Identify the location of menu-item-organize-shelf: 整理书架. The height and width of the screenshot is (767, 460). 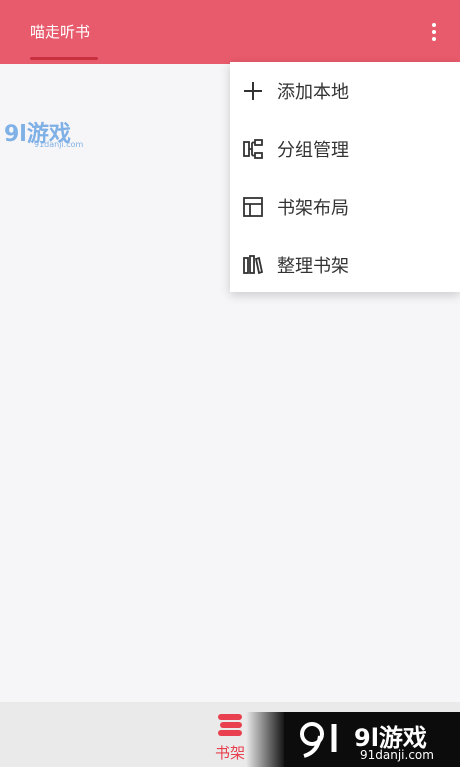
(345, 265).